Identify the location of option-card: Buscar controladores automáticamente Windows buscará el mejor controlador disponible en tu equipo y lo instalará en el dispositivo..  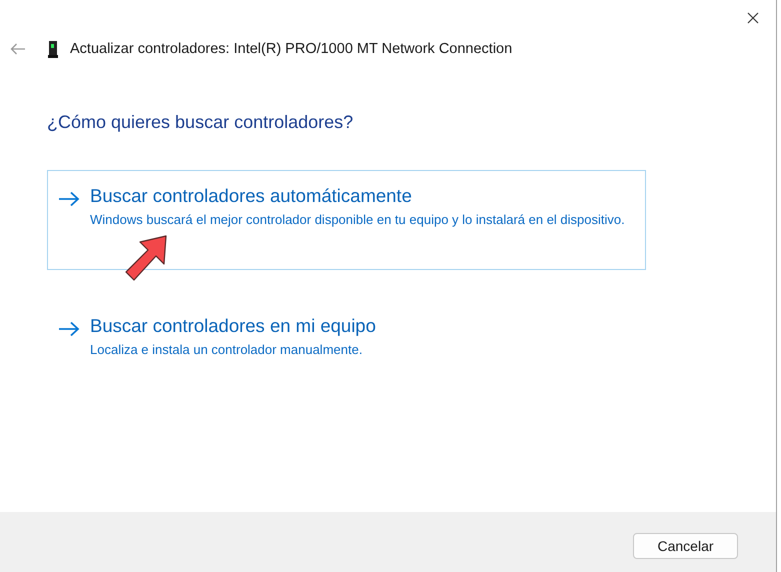
(346, 220).